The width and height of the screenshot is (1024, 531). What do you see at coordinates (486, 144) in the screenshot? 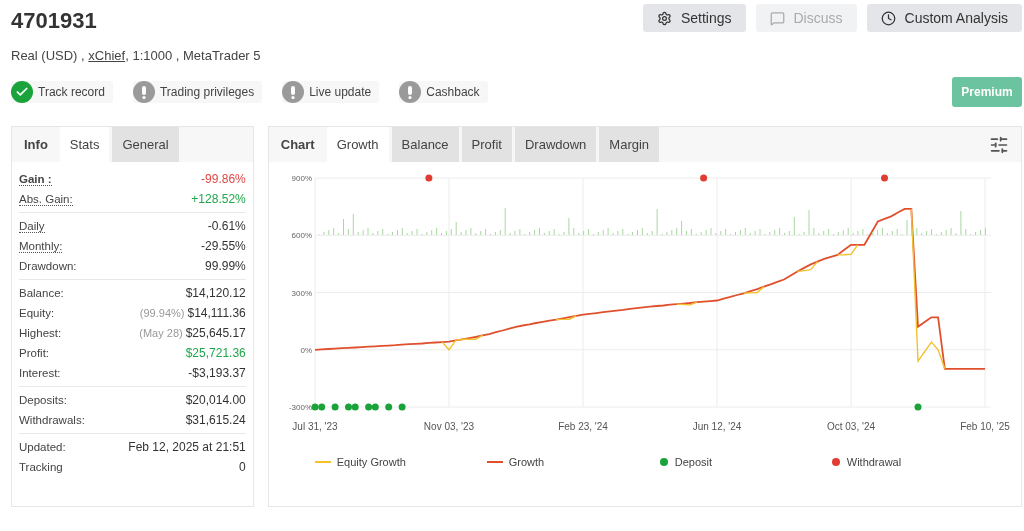
I see `chart-tab: Profit` at bounding box center [486, 144].